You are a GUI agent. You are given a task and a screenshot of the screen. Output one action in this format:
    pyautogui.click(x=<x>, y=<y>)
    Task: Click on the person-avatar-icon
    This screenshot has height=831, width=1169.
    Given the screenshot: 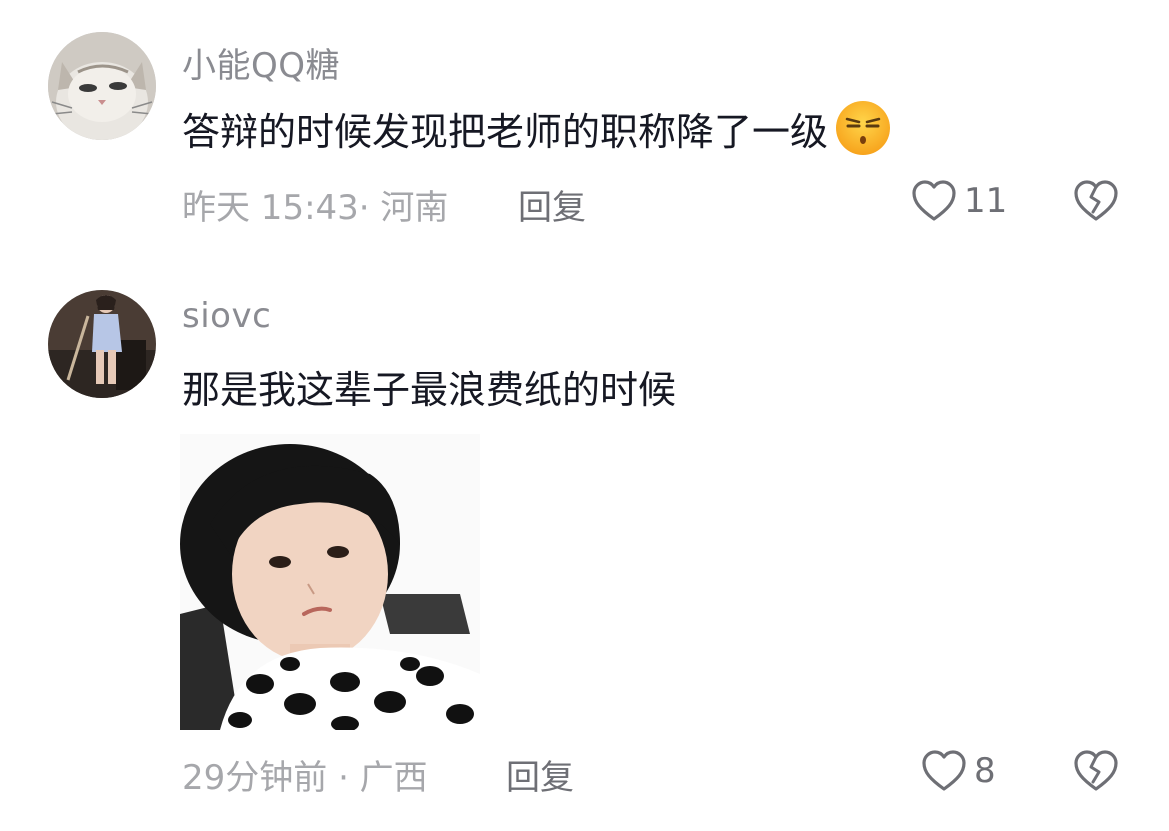 What is the action you would take?
    pyautogui.click(x=102, y=344)
    